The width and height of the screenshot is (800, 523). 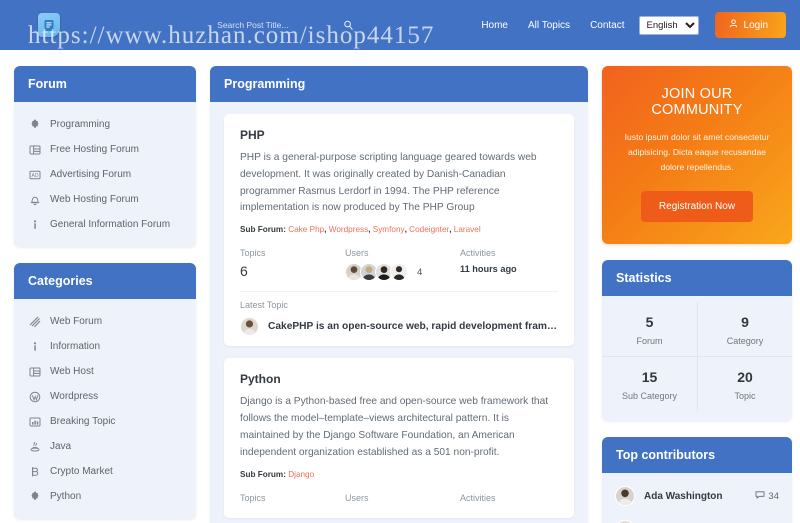 I want to click on chart-icon, so click(x=34, y=421).